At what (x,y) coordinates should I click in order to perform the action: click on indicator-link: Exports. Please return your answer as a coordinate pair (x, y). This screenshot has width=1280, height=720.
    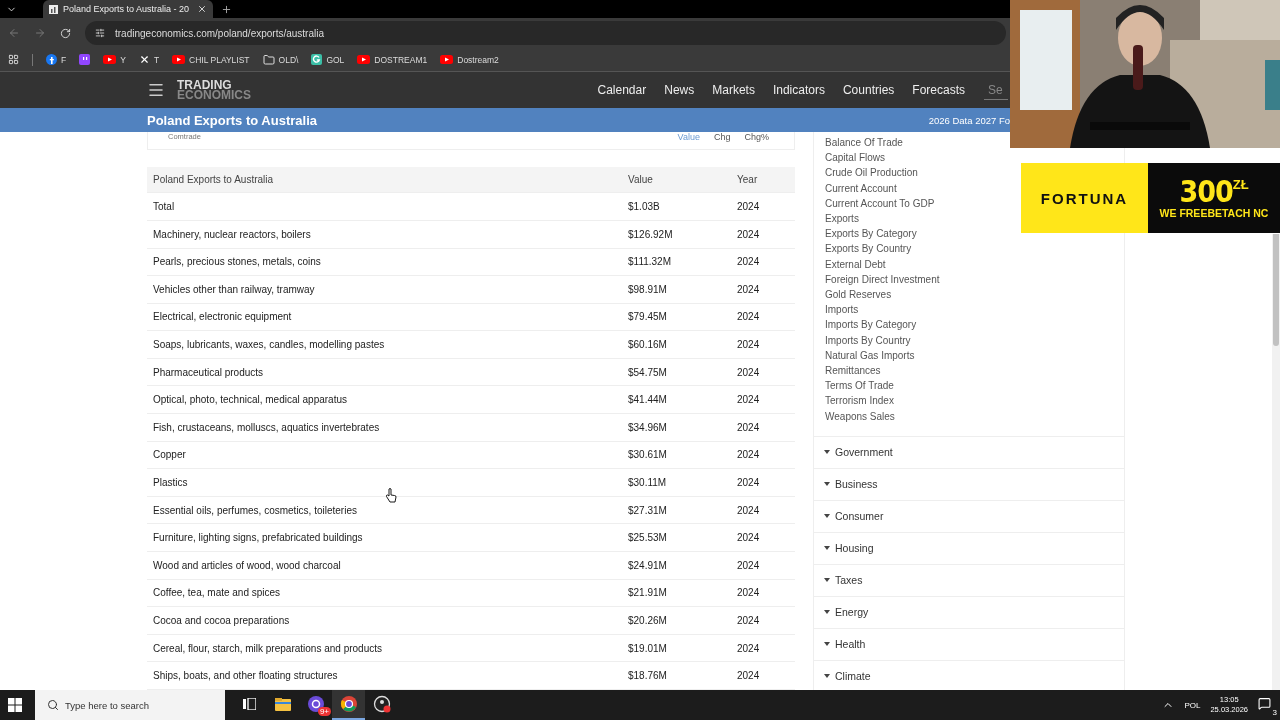
    Looking at the image, I should click on (842, 219).